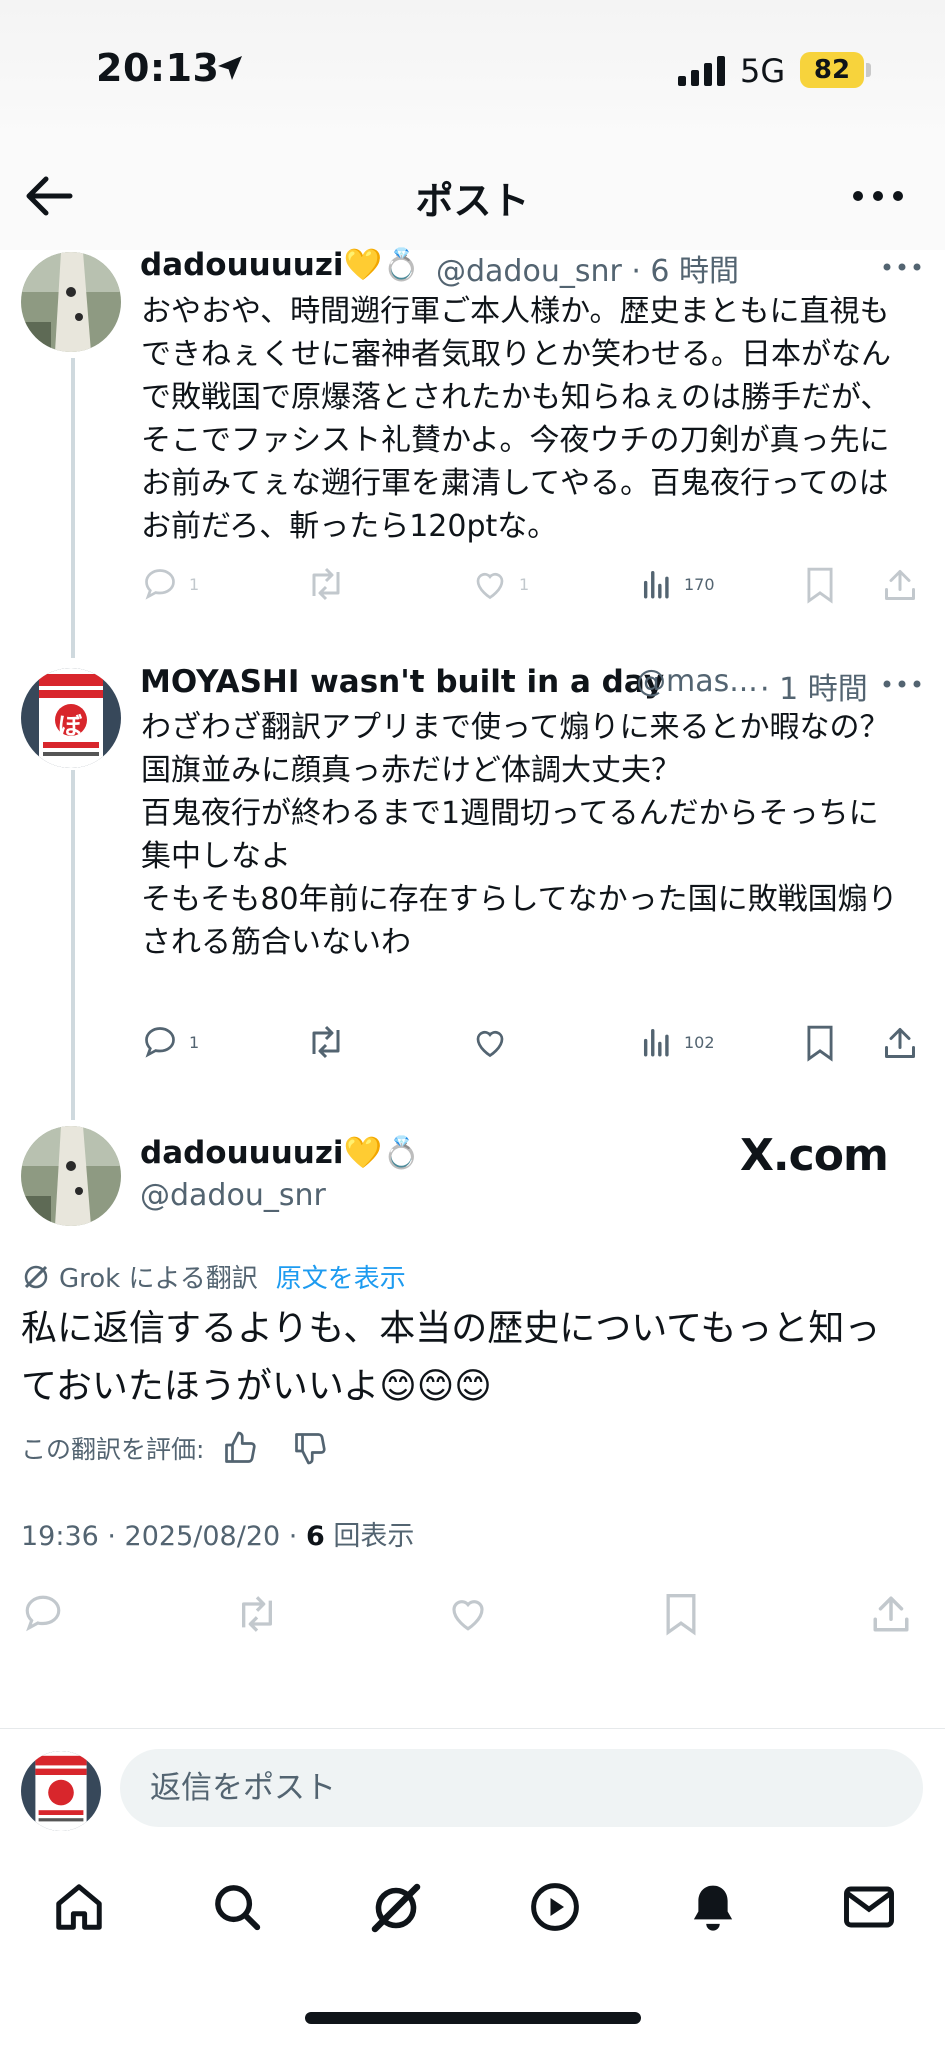  I want to click on view-count: 102, so click(699, 1042).